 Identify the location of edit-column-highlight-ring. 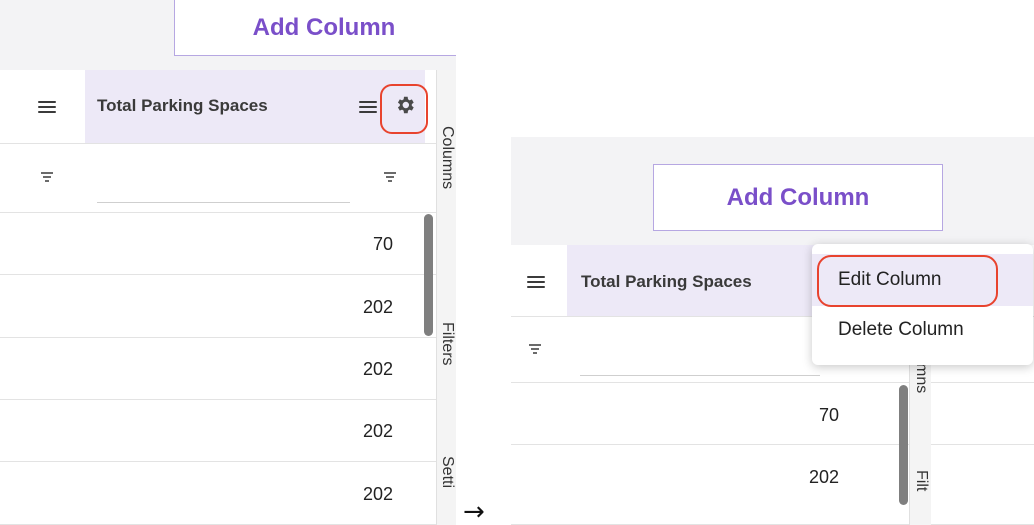
(907, 281).